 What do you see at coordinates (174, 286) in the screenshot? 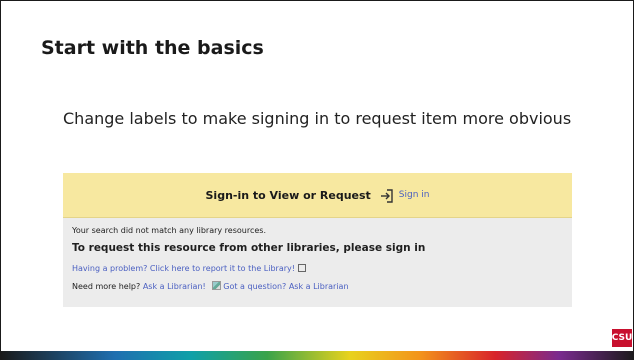
I see `ask-librarian-link: Ask a Librarian!` at bounding box center [174, 286].